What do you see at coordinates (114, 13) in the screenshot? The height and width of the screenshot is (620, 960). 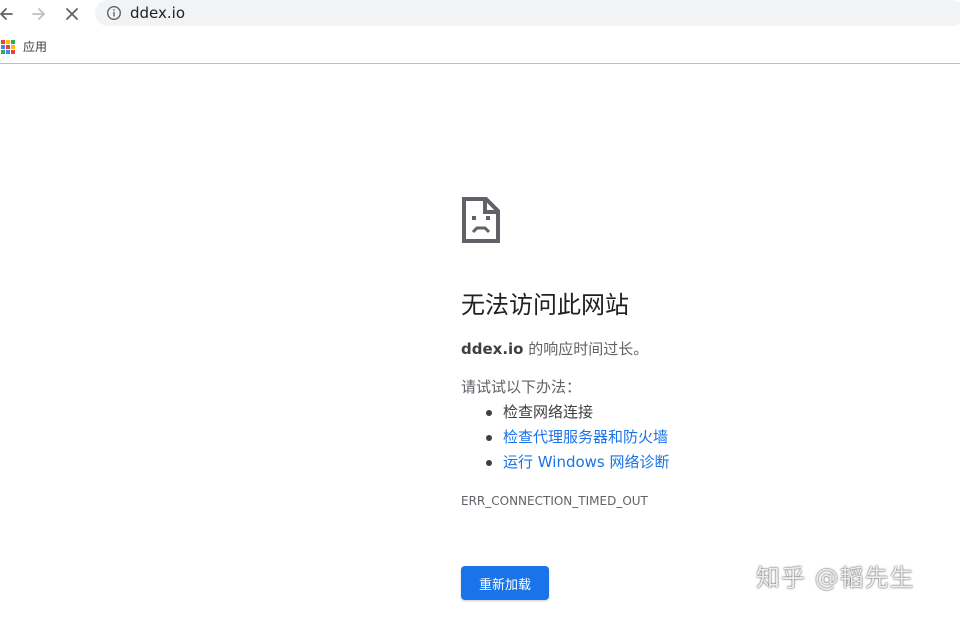 I see `info-circle-icon` at bounding box center [114, 13].